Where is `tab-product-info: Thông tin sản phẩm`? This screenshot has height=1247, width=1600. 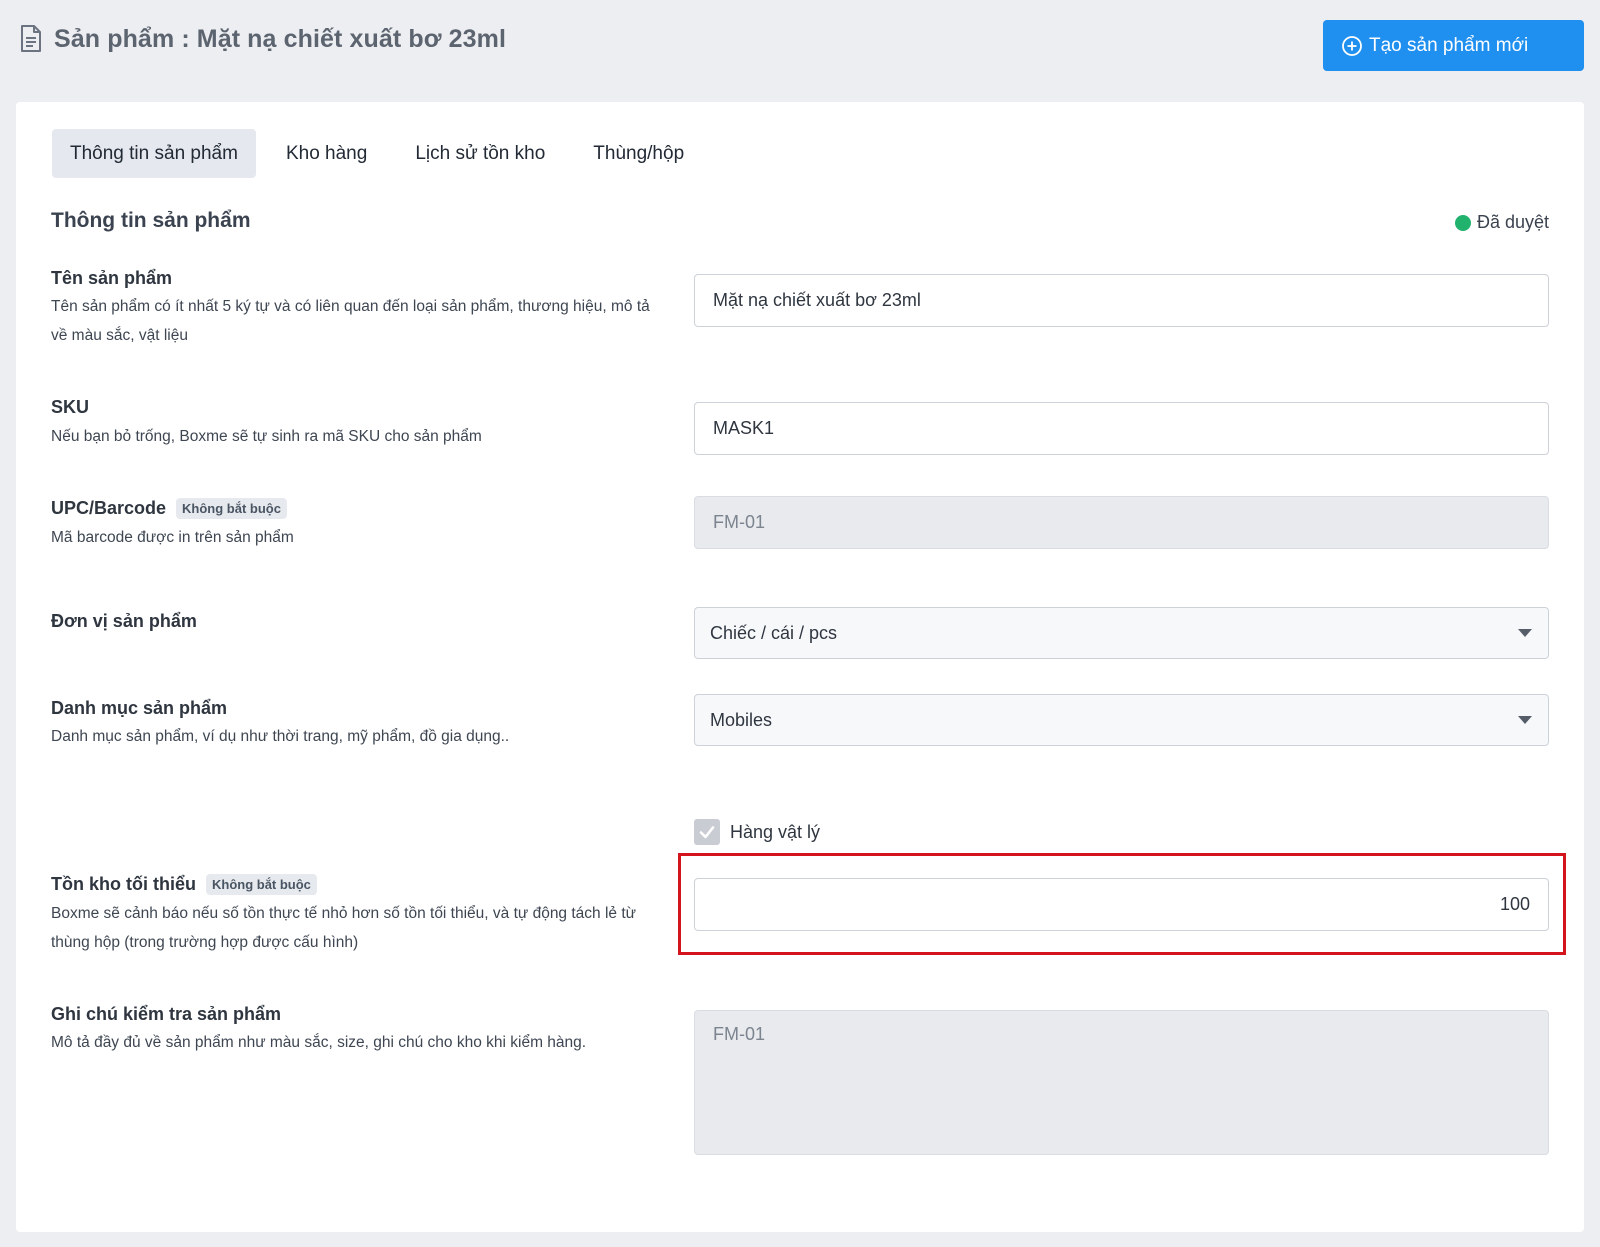 tab-product-info: Thông tin sản phẩm is located at coordinates (154, 153).